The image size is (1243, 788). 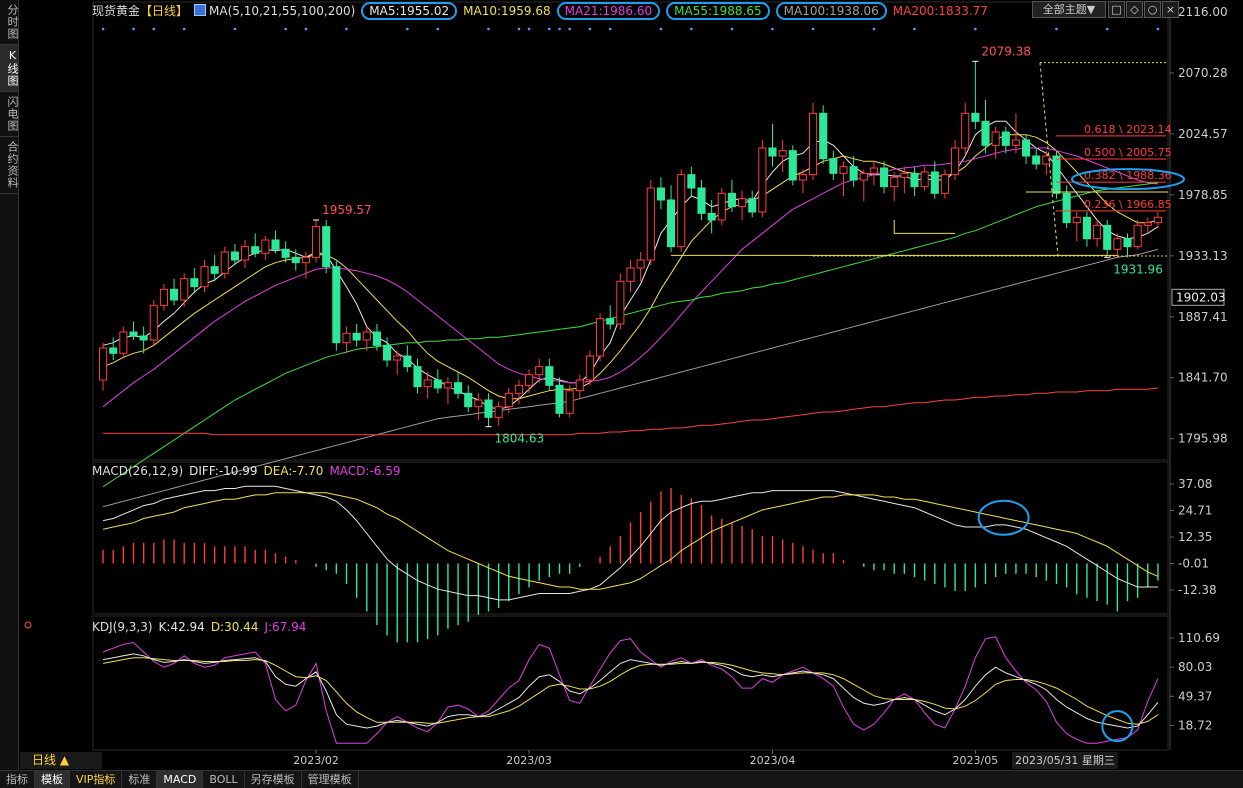 I want to click on price-axis-label: 1795.98, so click(x=1203, y=439).